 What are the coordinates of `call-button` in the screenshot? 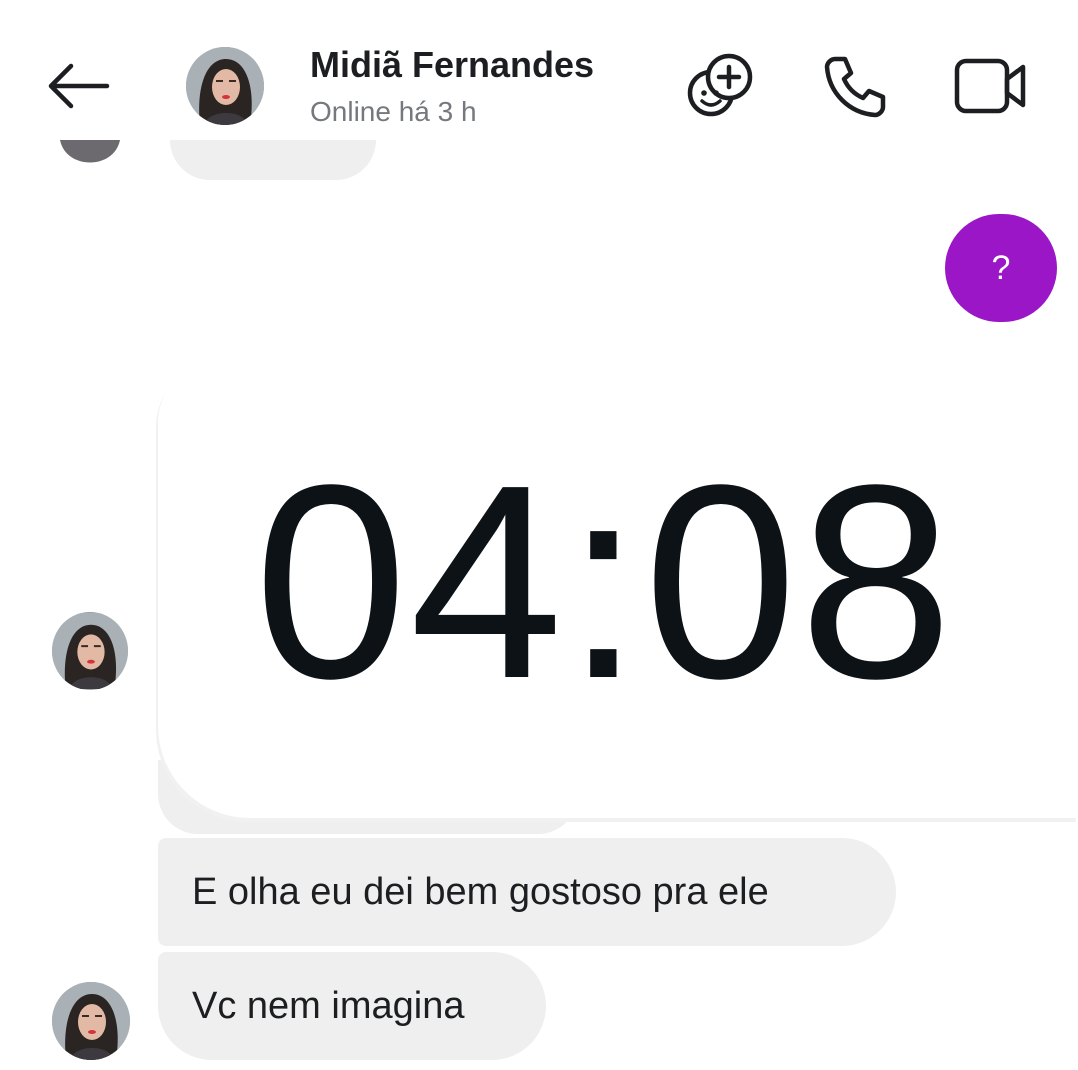 It's located at (854, 88).